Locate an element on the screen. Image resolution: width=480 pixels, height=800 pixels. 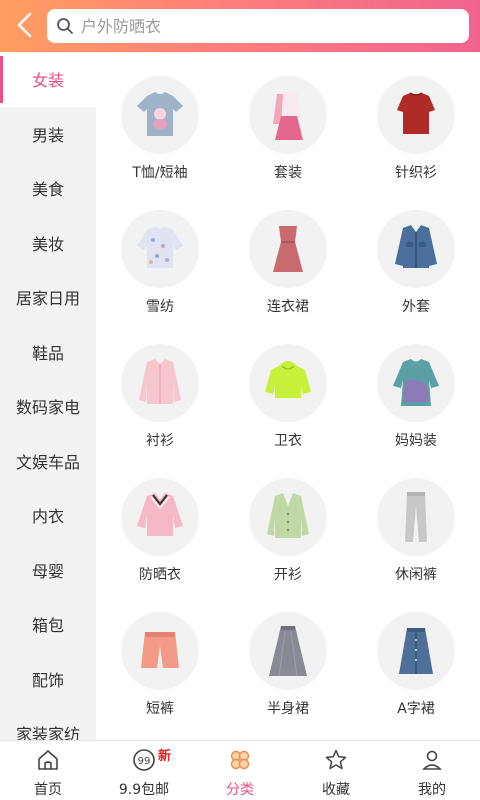
category-label: 衬衫 is located at coordinates (160, 441).